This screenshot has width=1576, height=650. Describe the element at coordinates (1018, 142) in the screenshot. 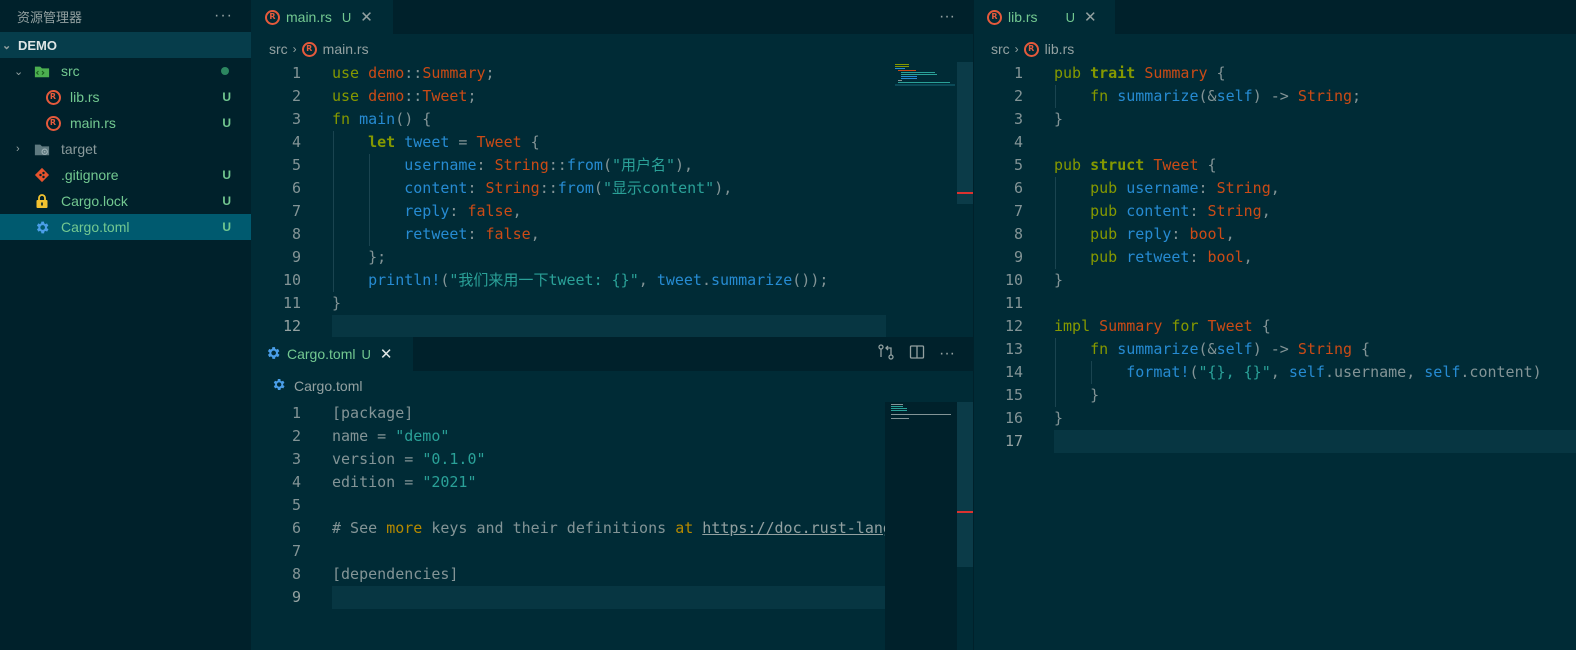

I see `line-number: 4` at that location.